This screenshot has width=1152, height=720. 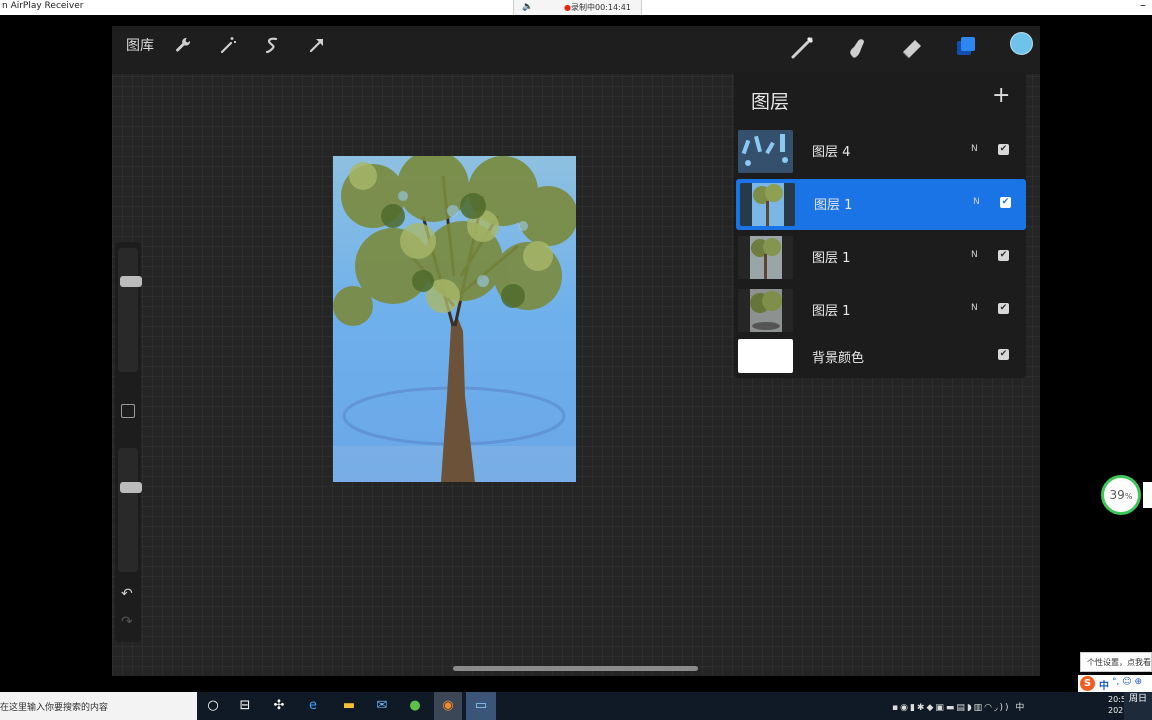 What do you see at coordinates (1147, 495) in the screenshot?
I see `widget-side-tab` at bounding box center [1147, 495].